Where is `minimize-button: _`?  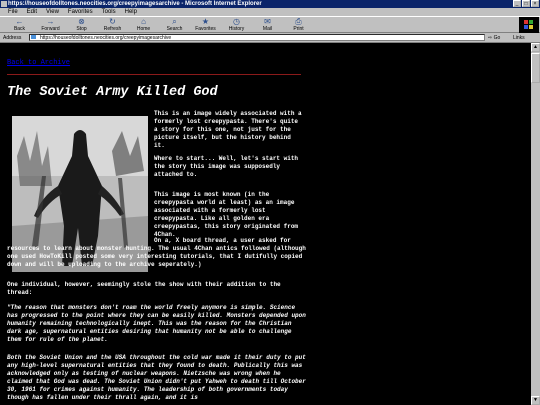 minimize-button: _ is located at coordinates (517, 3).